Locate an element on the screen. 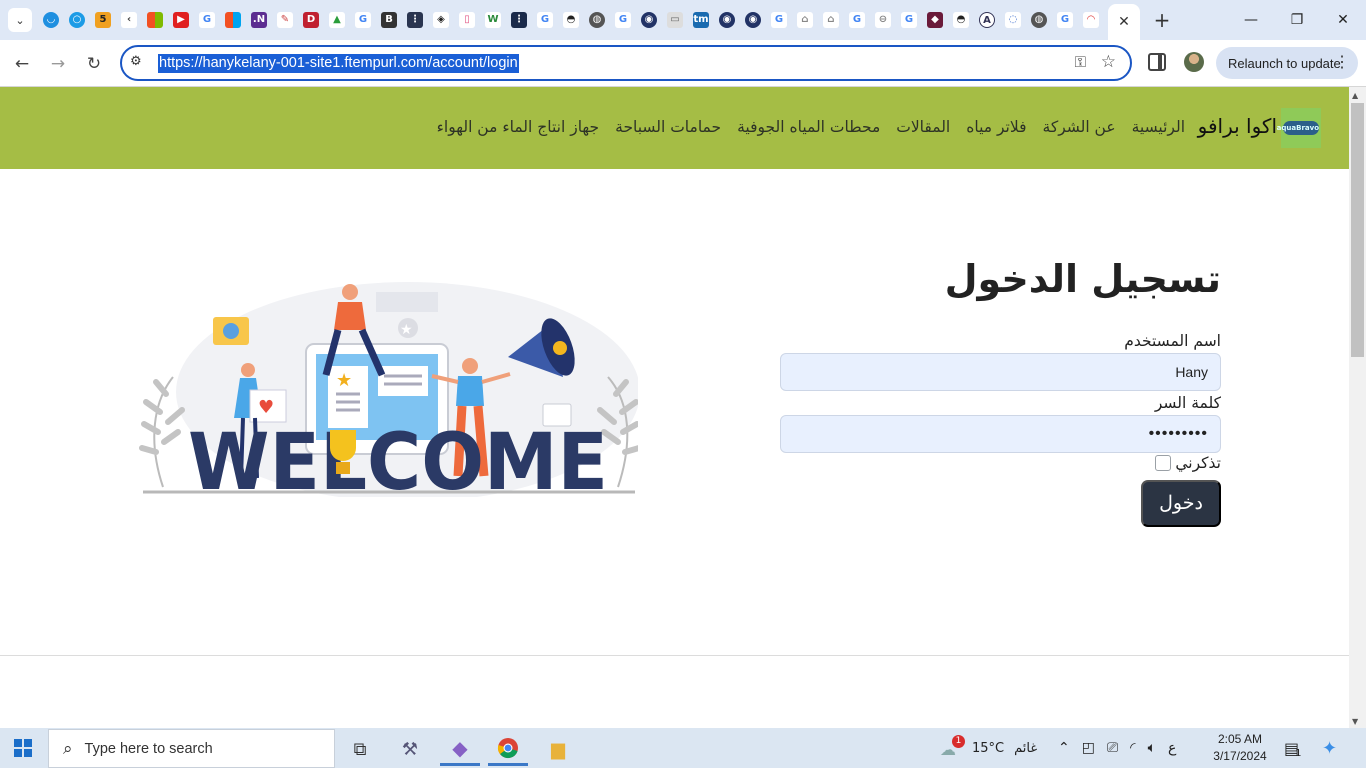 The height and width of the screenshot is (768, 1366). taskbar-app-tool: ⚒ is located at coordinates (410, 749).